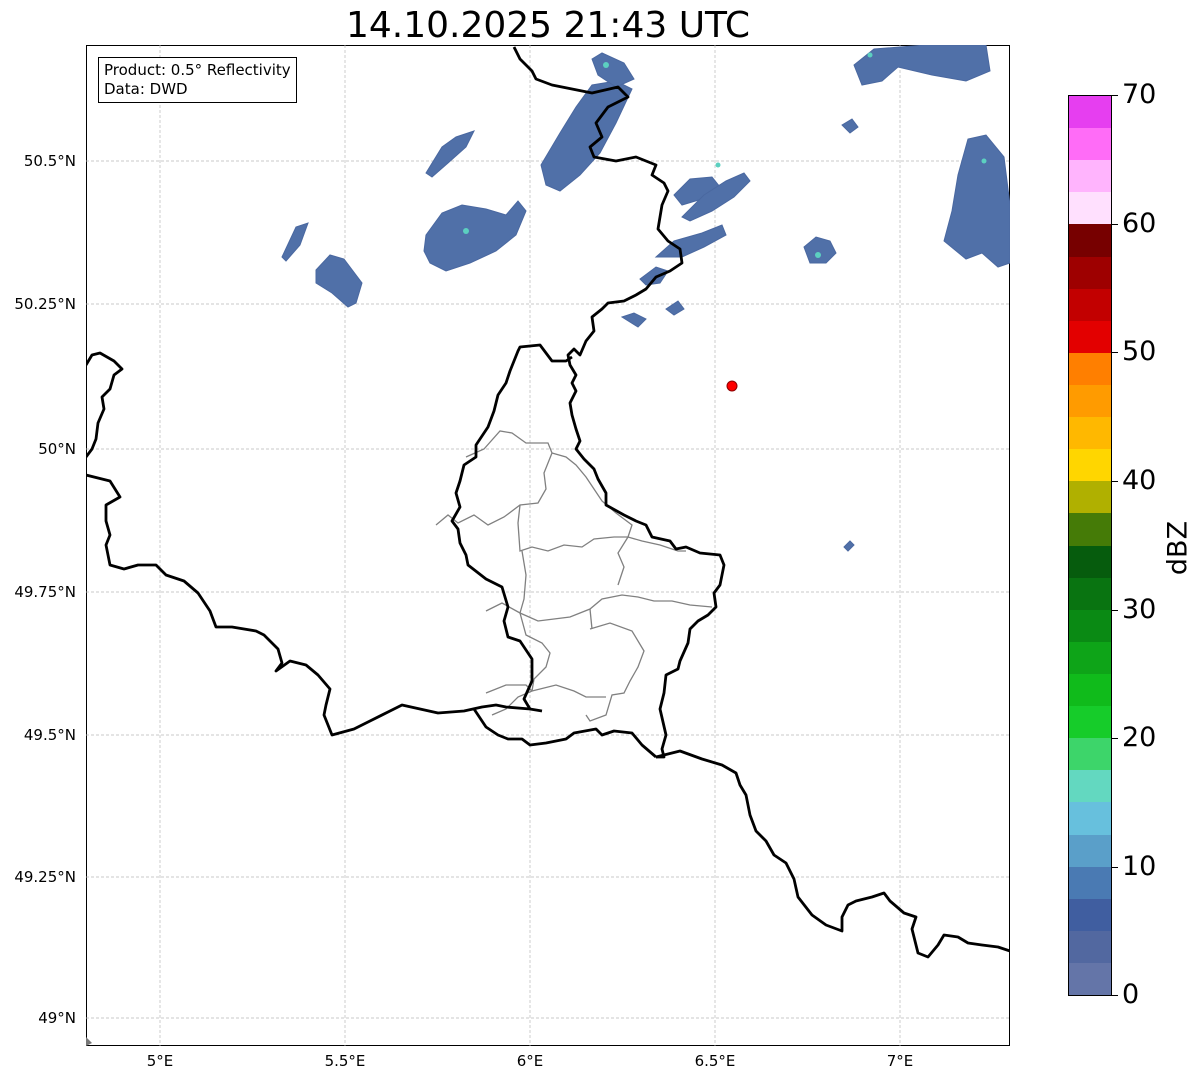  Describe the element at coordinates (57, 449) in the screenshot. I see `y-tick-label: 50°N` at that location.